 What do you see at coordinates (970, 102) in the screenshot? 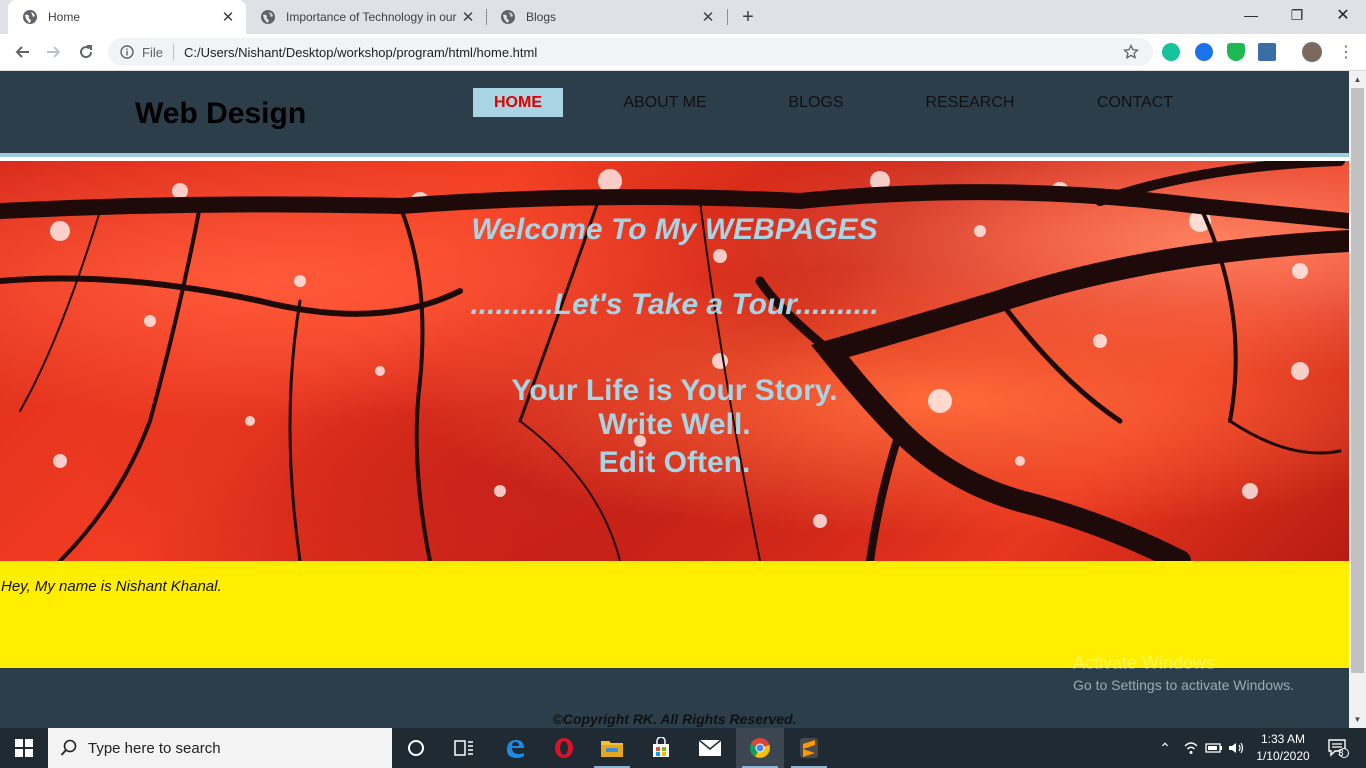
I see `nav-research: RESEARCH` at bounding box center [970, 102].